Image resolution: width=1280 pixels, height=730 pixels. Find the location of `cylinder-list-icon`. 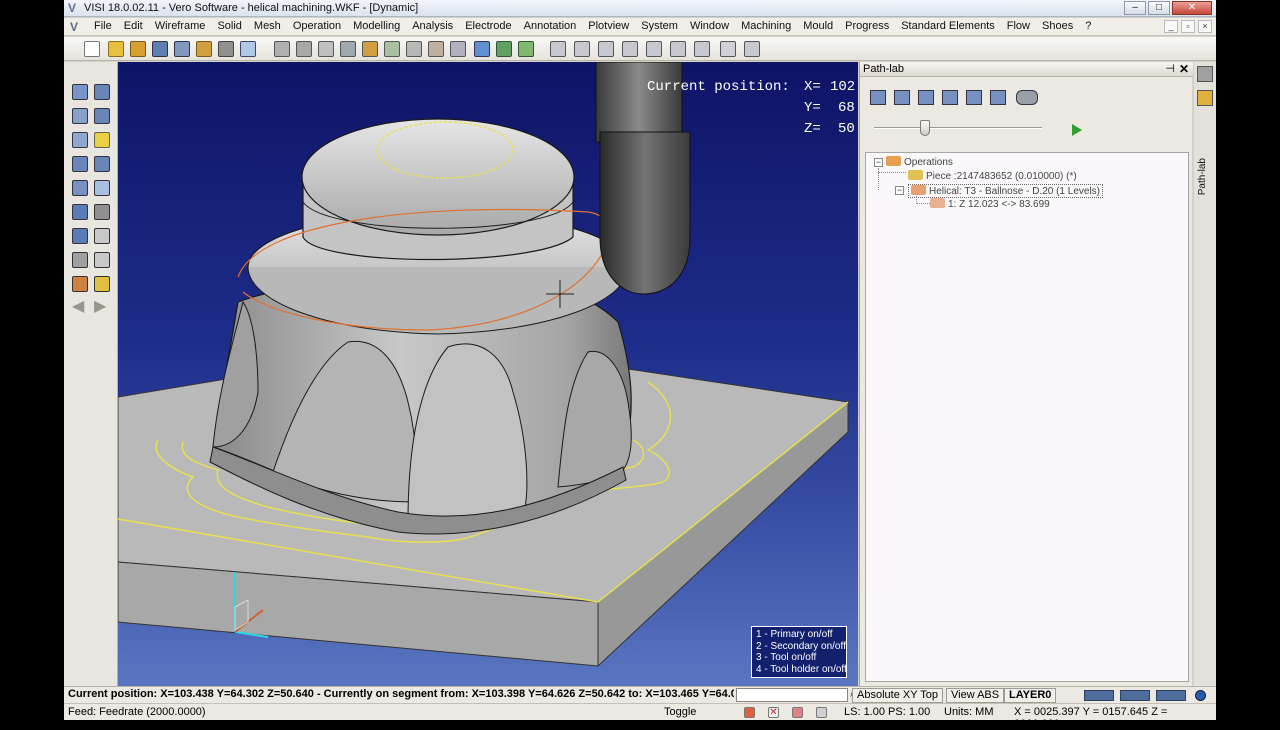

cylinder-list-icon is located at coordinates (702, 49).